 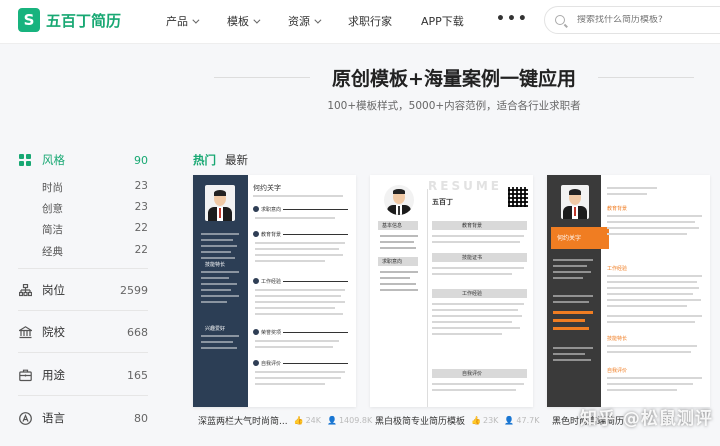 I want to click on nav-item-label: 求职行家, so click(x=370, y=21).